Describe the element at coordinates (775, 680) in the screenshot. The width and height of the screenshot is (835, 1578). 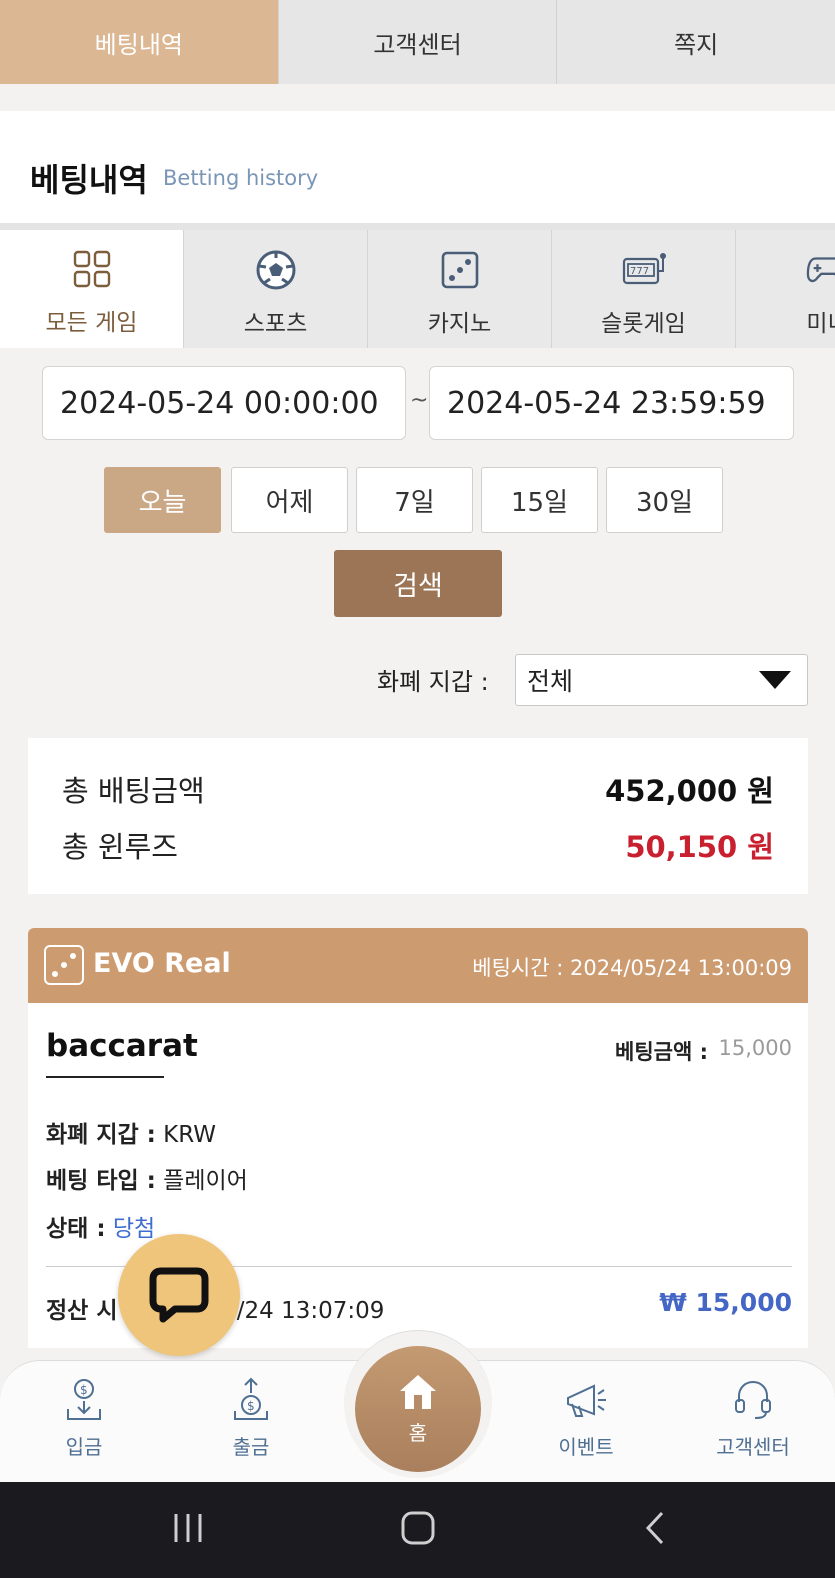
I see `caret-down-icon` at that location.